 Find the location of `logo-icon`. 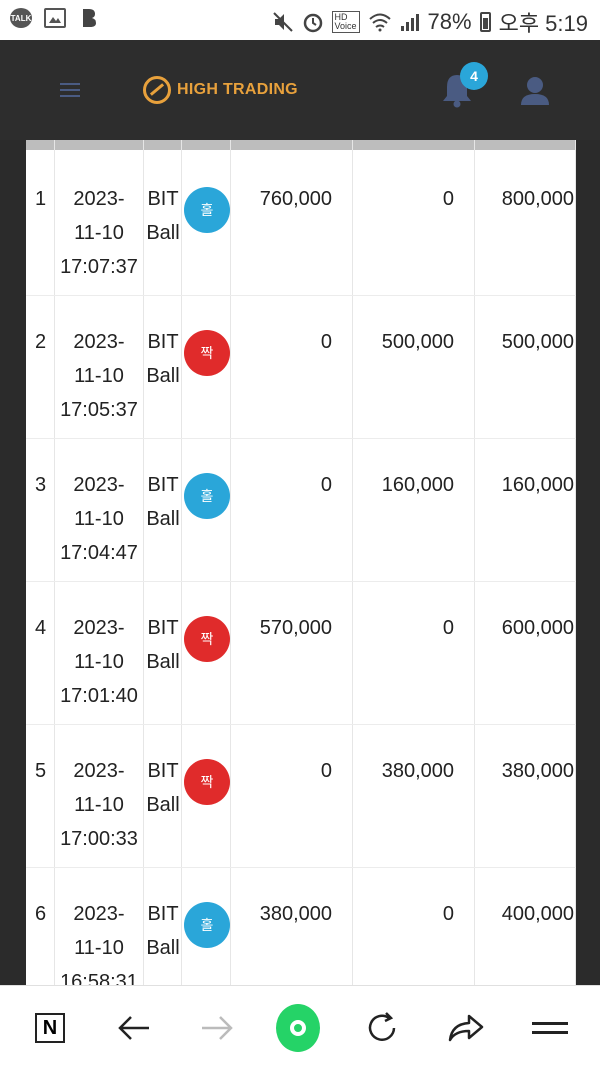

logo-icon is located at coordinates (157, 90).